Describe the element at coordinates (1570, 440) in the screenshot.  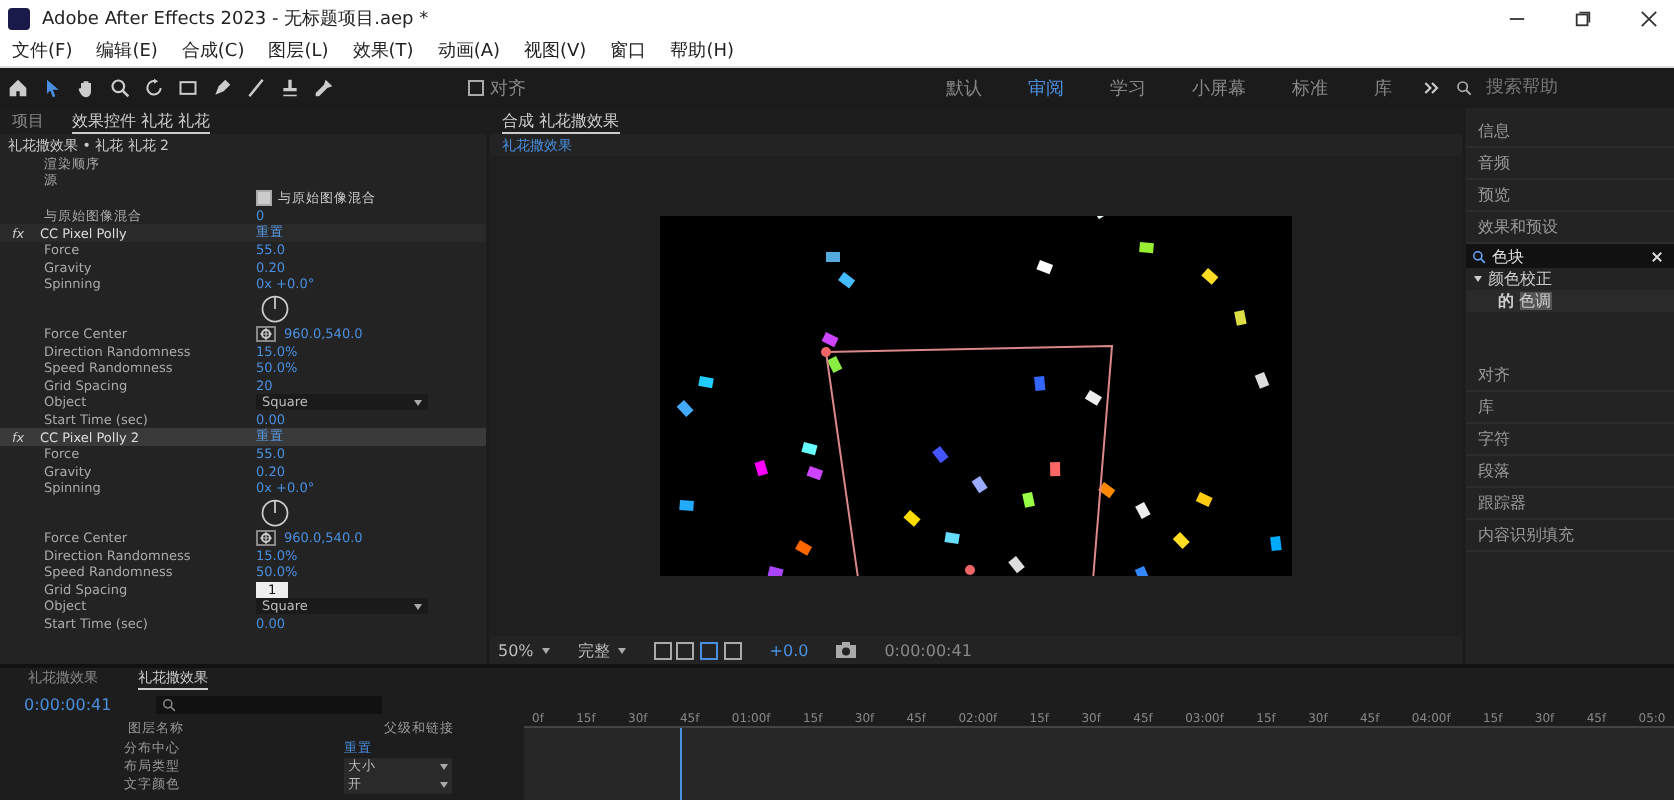
I see `panel-item: 字符` at that location.